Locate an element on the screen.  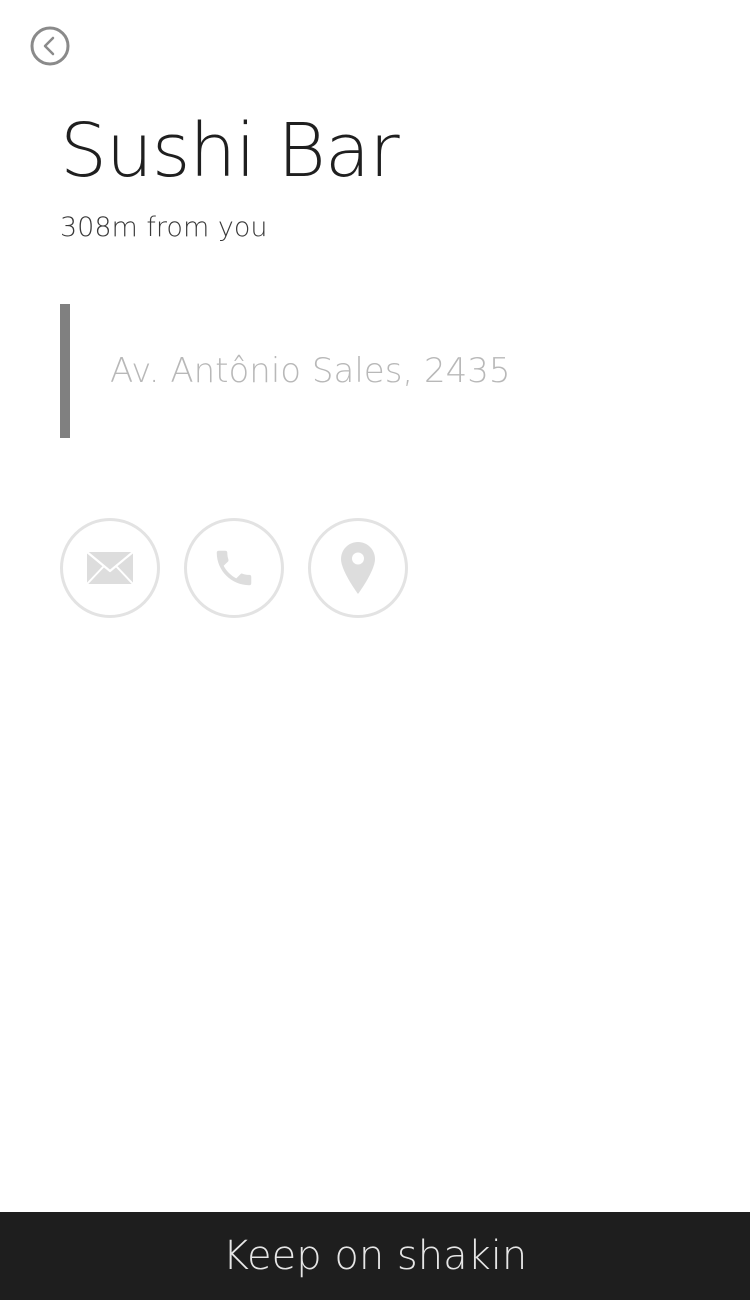
back-button is located at coordinates (50, 46).